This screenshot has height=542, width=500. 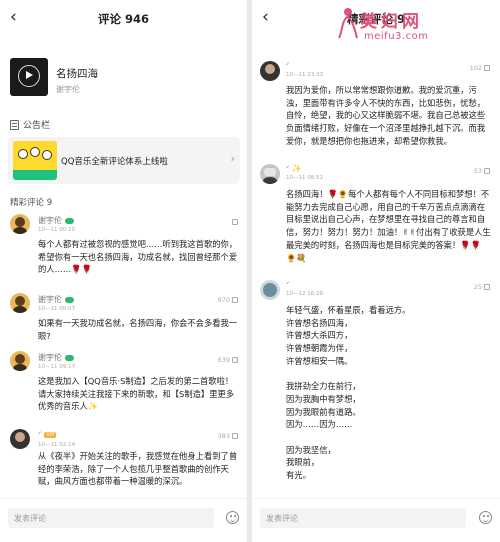 I want to click on watermark-url: meifu3.com, so click(x=396, y=36).